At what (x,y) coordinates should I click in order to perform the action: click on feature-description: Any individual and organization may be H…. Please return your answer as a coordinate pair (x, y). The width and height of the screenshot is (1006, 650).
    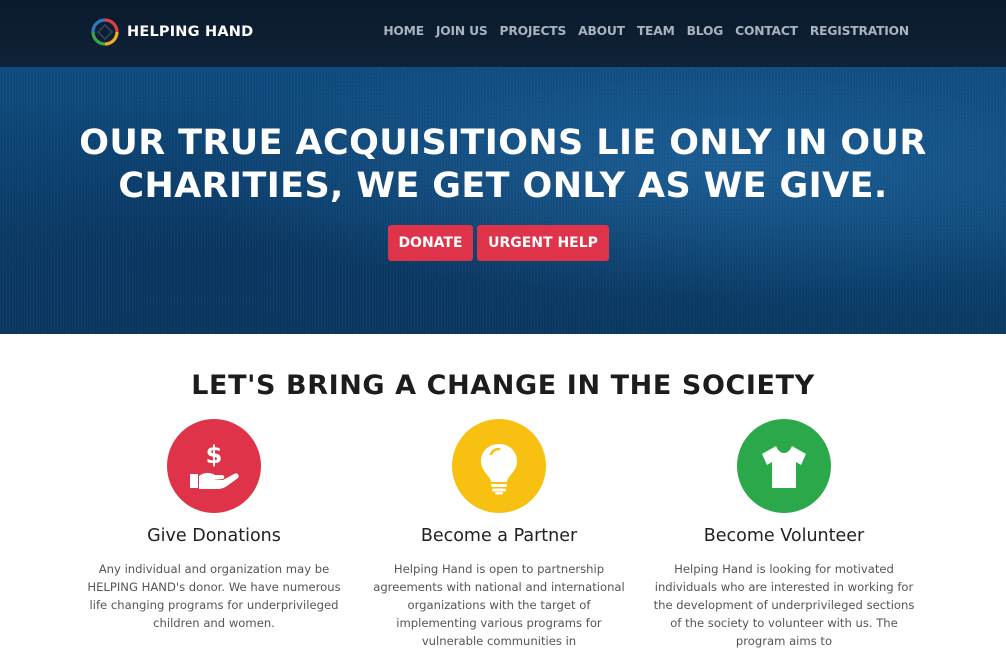
    Looking at the image, I should click on (214, 596).